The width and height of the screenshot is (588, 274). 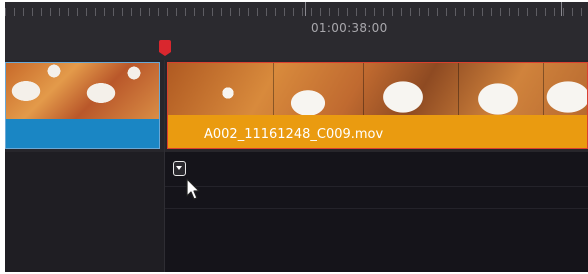 What do you see at coordinates (296, 12) in the screenshot?
I see `ruler-ticks` at bounding box center [296, 12].